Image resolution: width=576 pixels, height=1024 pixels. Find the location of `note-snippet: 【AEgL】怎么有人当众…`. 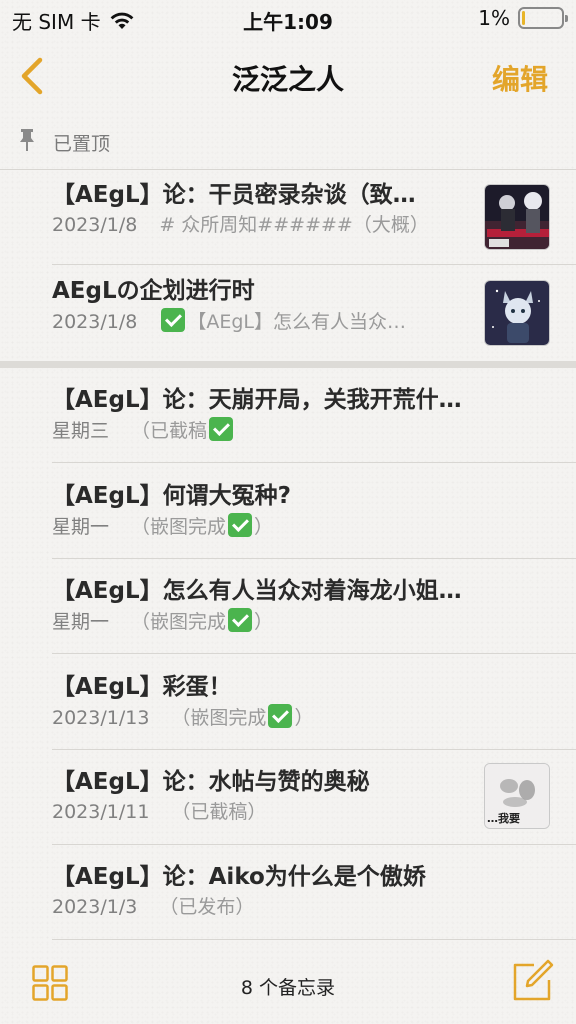

note-snippet: 【AEgL】怎么有人当众… is located at coordinates (296, 322).